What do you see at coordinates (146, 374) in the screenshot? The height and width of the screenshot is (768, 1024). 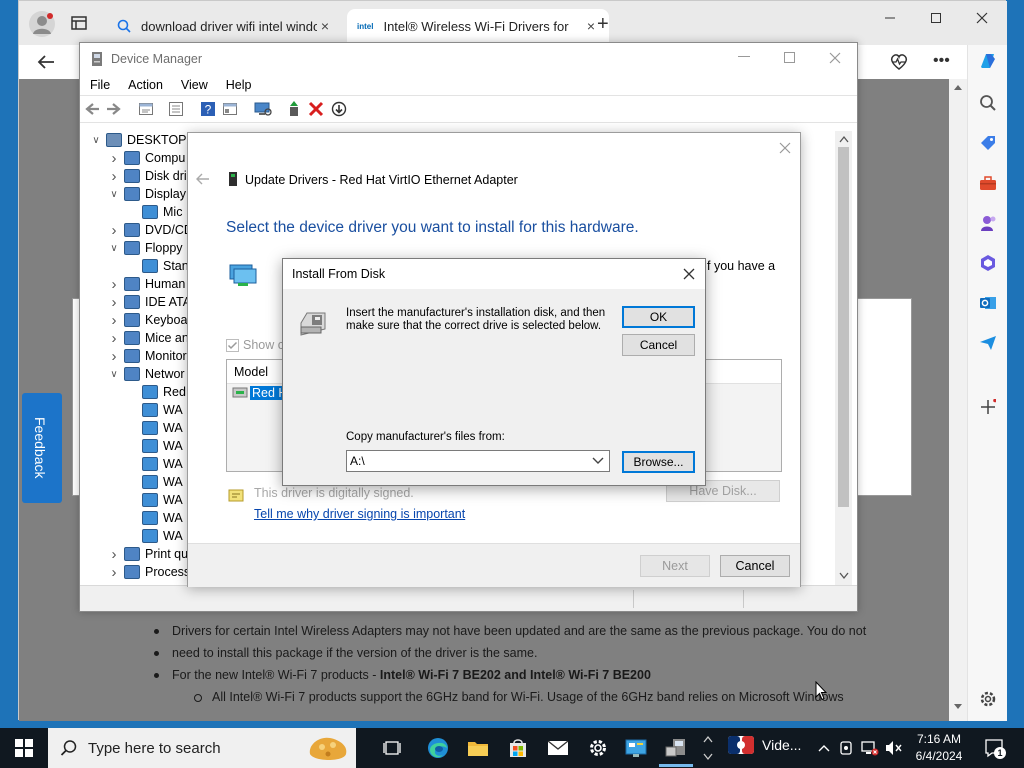 I see `tree-node: ∨ Networ` at bounding box center [146, 374].